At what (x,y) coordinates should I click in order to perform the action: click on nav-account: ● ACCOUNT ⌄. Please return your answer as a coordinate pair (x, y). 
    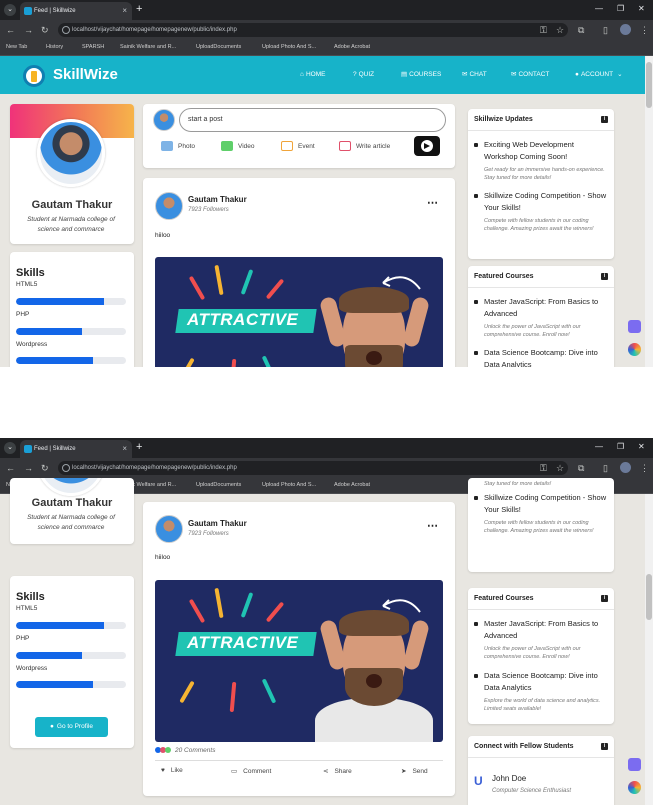
    Looking at the image, I should click on (599, 75).